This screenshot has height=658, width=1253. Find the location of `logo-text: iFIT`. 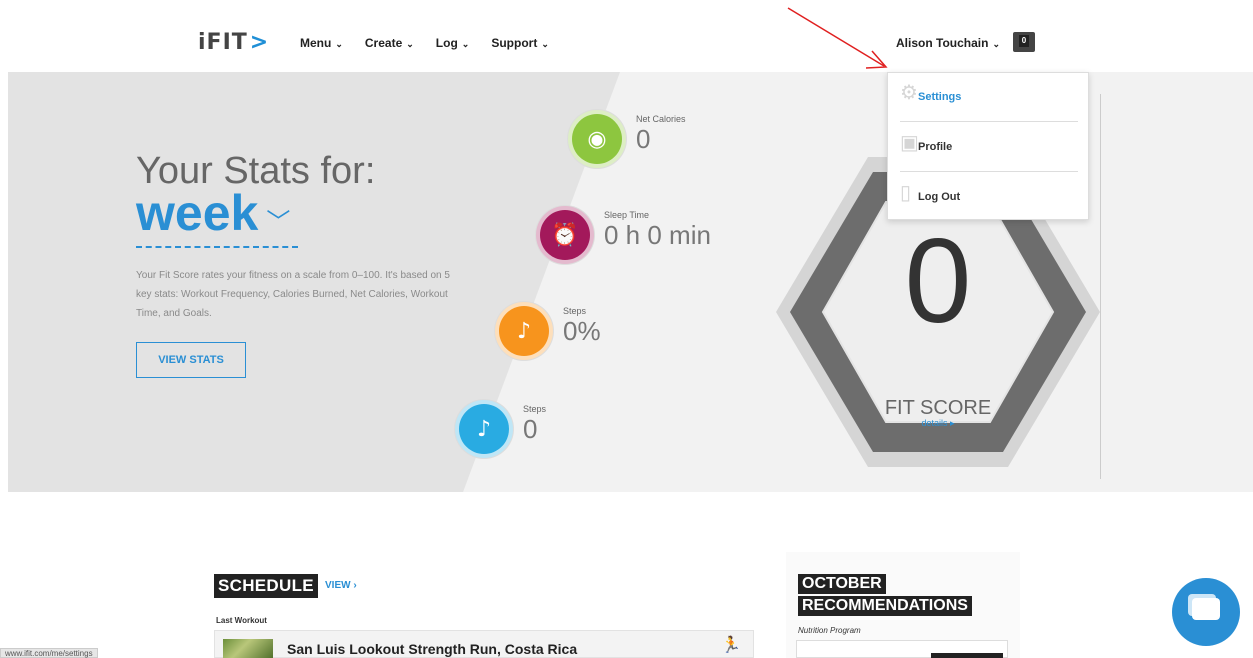

logo-text: iFIT is located at coordinates (223, 42).